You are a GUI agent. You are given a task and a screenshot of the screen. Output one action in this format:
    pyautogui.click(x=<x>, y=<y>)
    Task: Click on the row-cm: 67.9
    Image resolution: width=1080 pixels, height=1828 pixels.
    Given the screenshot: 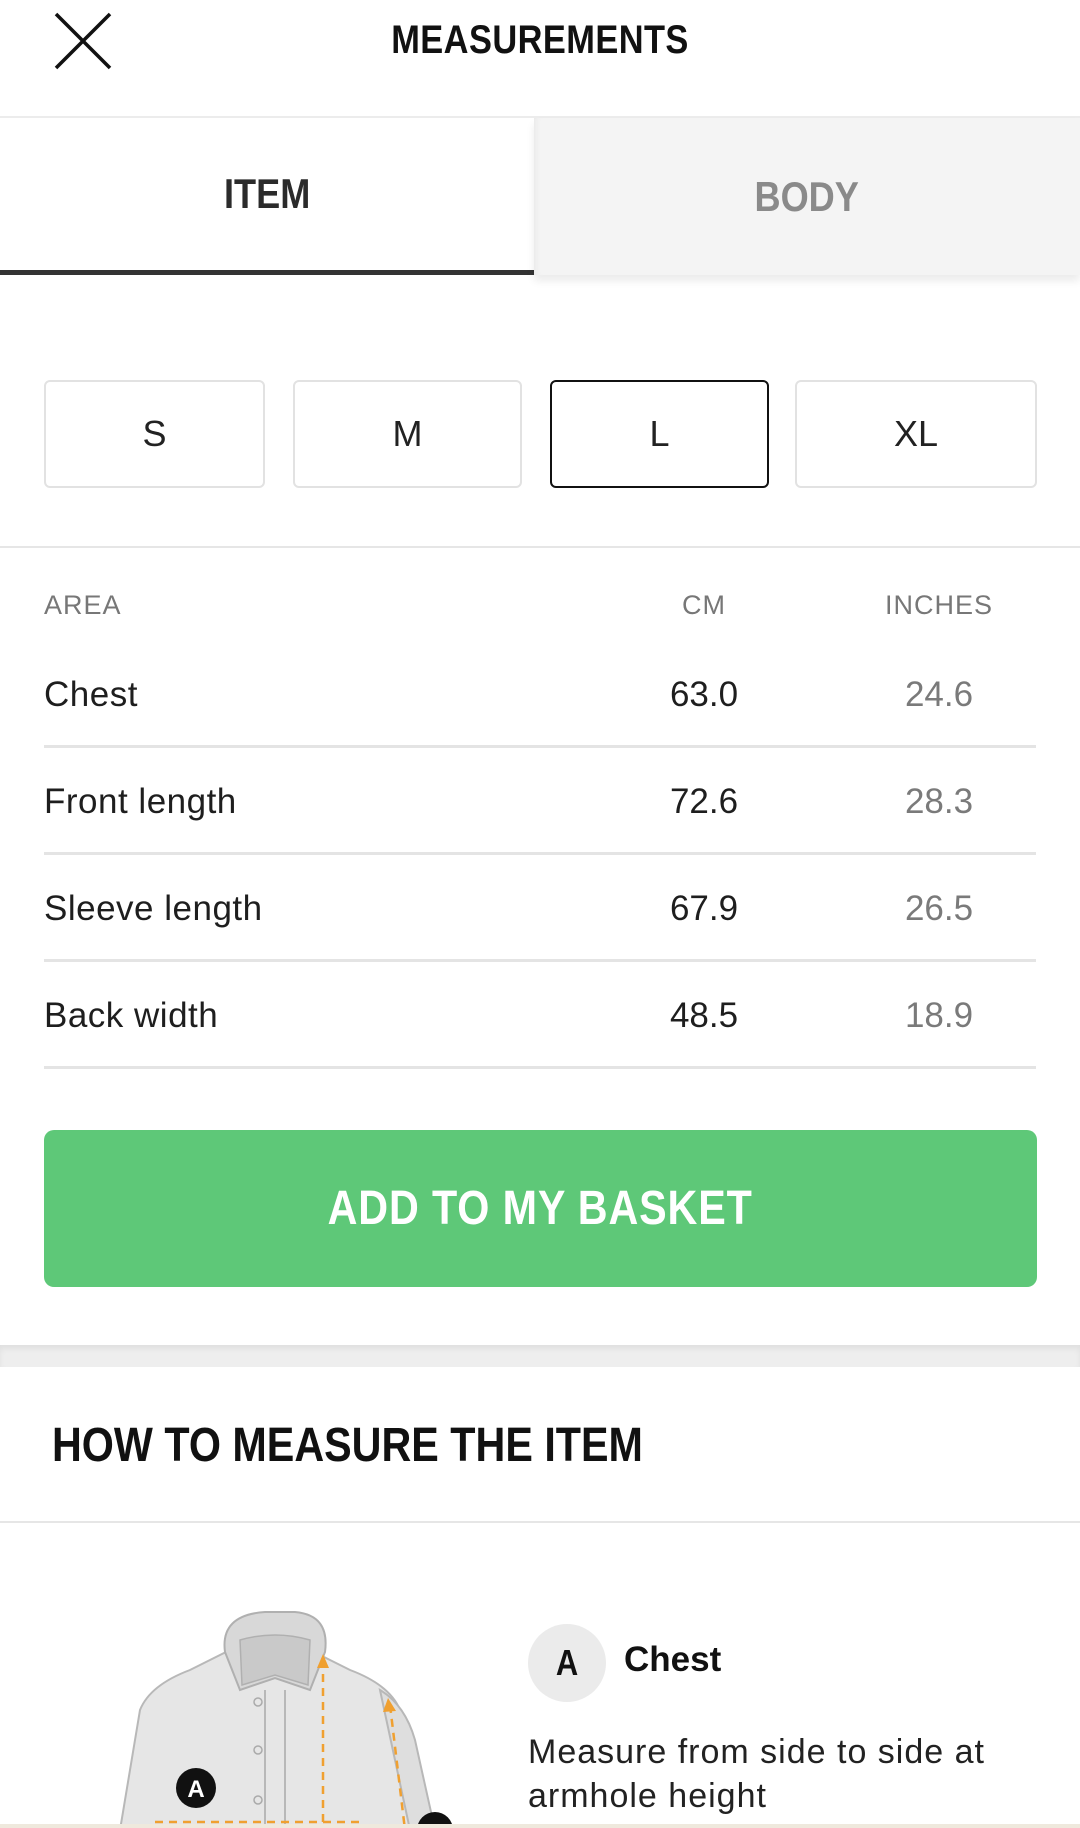 What is the action you would take?
    pyautogui.click(x=704, y=908)
    